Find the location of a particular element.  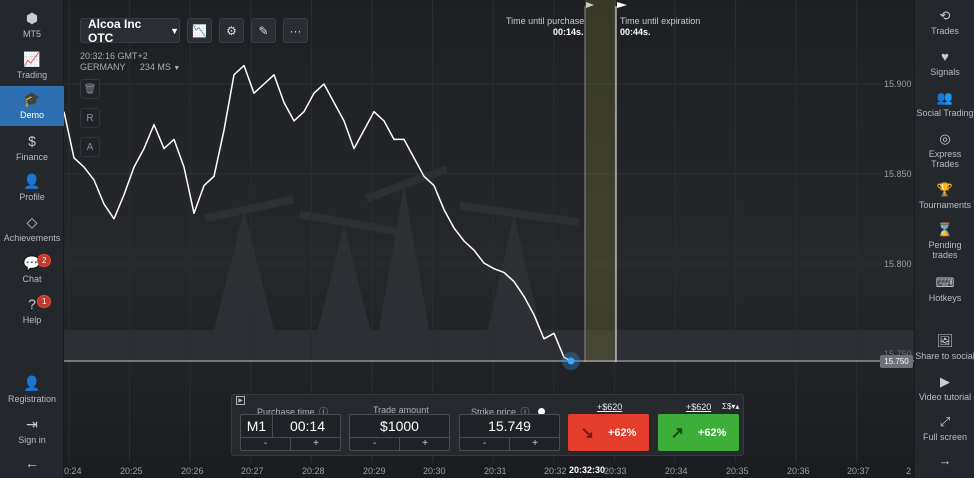

sell-percent: +62% is located at coordinates (622, 432).